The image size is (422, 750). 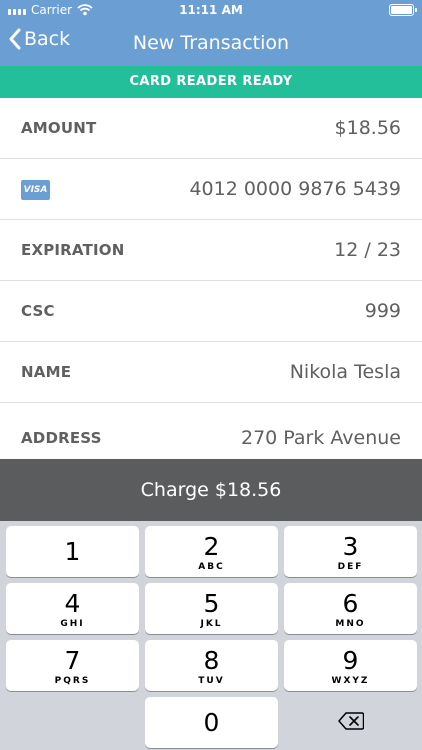 I want to click on clock: 11:11 AM, so click(x=211, y=10).